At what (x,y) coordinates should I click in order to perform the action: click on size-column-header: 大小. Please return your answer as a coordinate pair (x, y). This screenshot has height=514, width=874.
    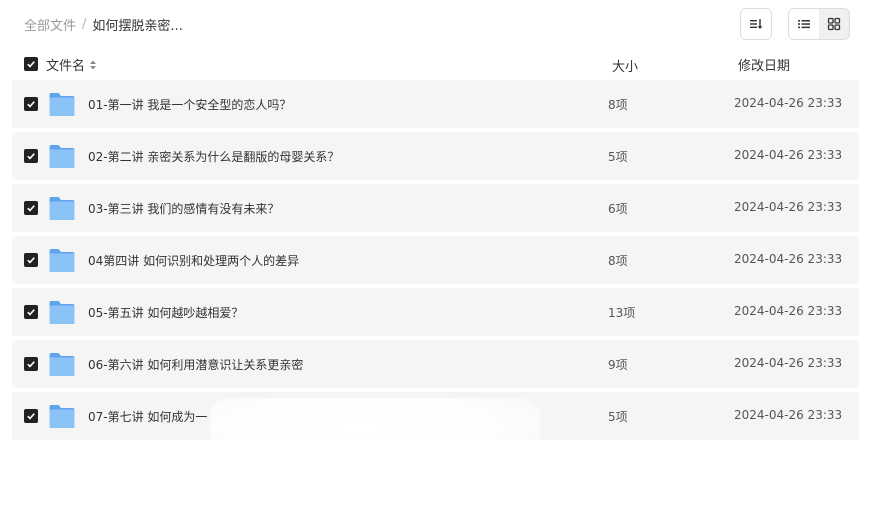
    Looking at the image, I should click on (625, 65).